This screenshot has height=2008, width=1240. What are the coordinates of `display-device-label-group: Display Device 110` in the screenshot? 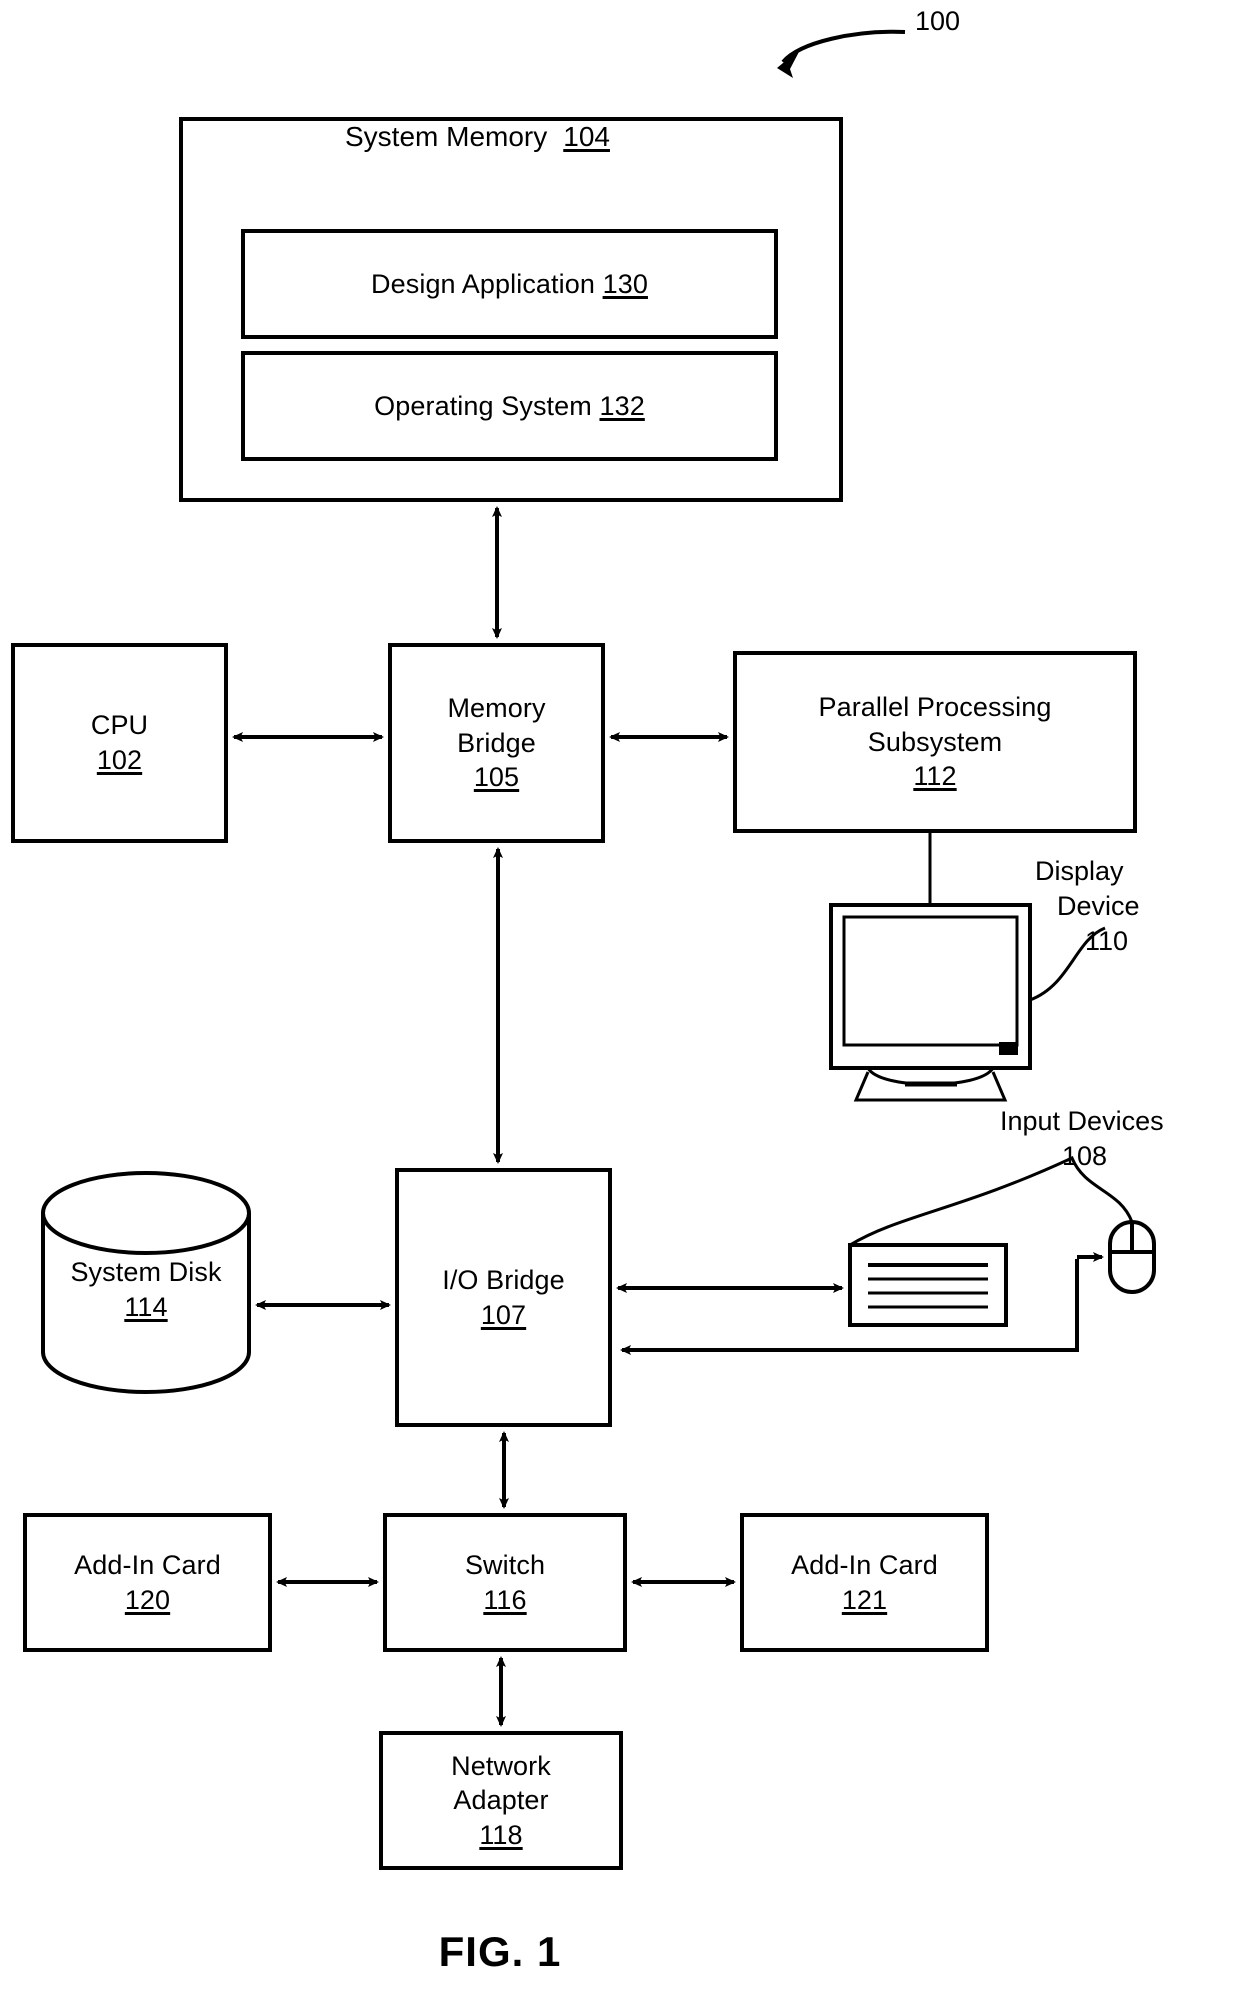 It's located at (1130, 906).